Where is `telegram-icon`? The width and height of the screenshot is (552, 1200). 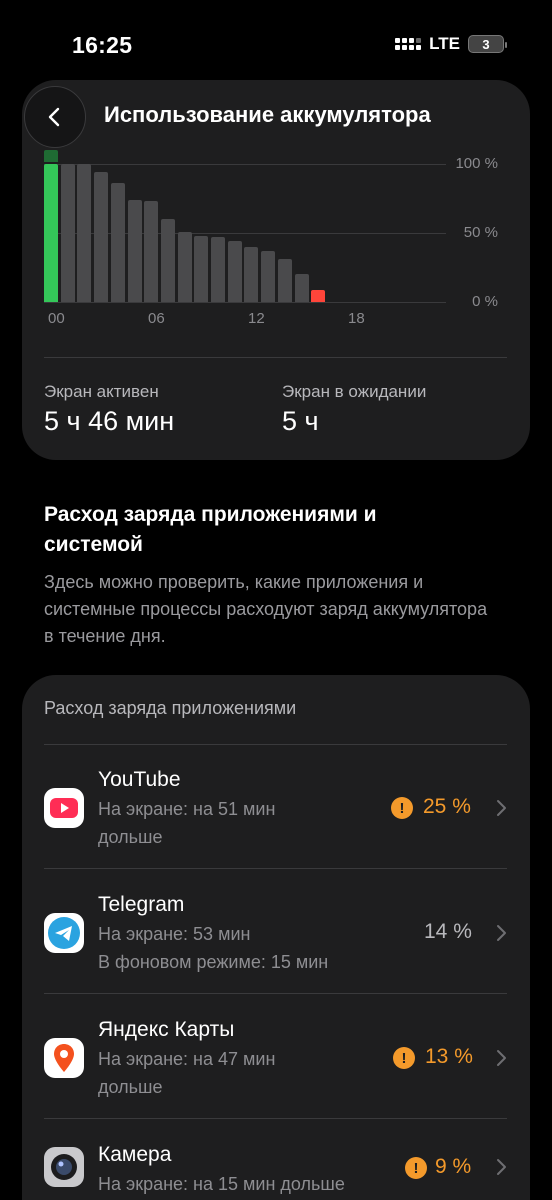 telegram-icon is located at coordinates (64, 933).